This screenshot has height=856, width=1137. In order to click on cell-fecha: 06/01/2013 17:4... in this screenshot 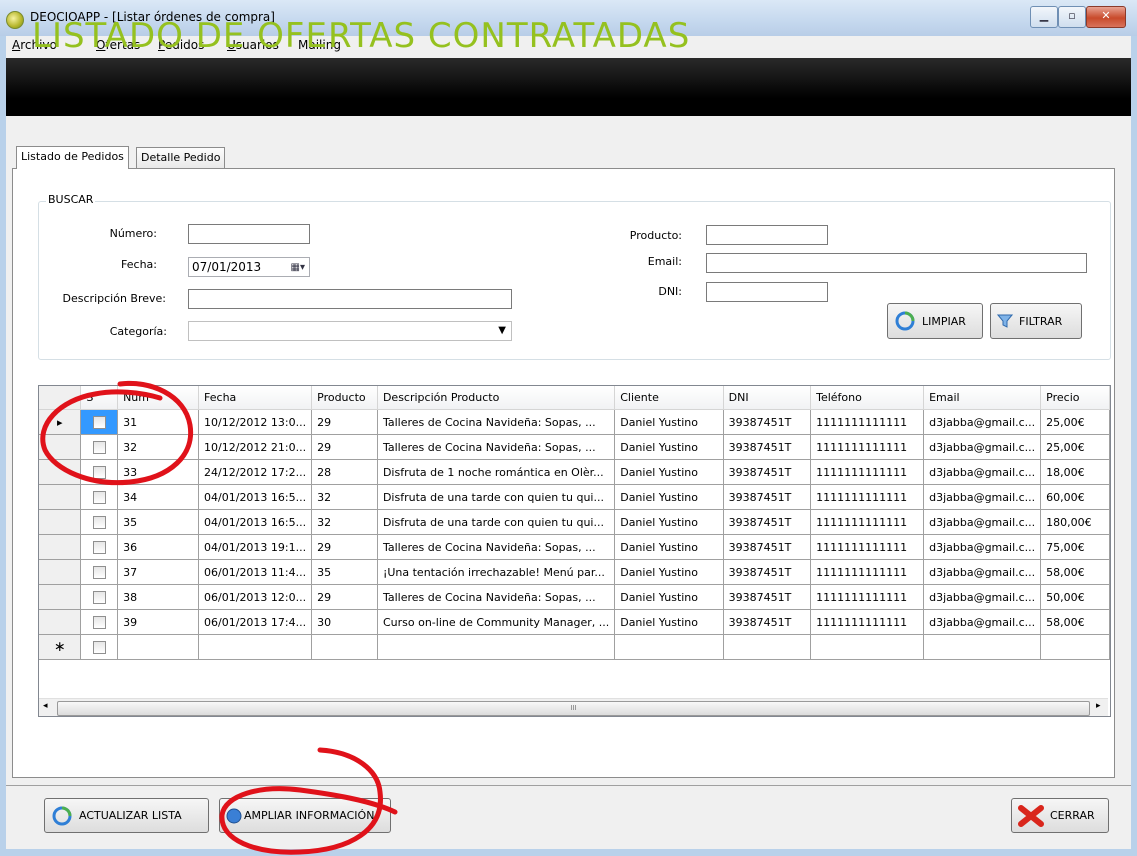, I will do `click(255, 622)`.